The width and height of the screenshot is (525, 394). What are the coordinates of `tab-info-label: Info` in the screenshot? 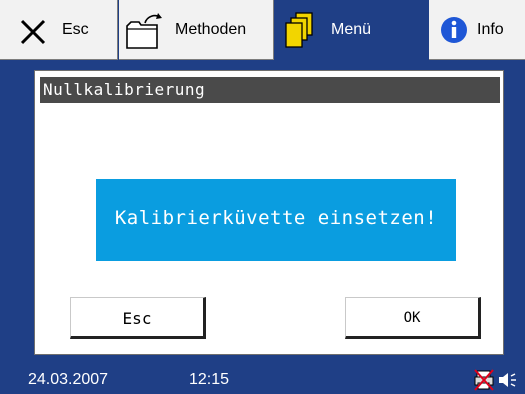 It's located at (490, 29).